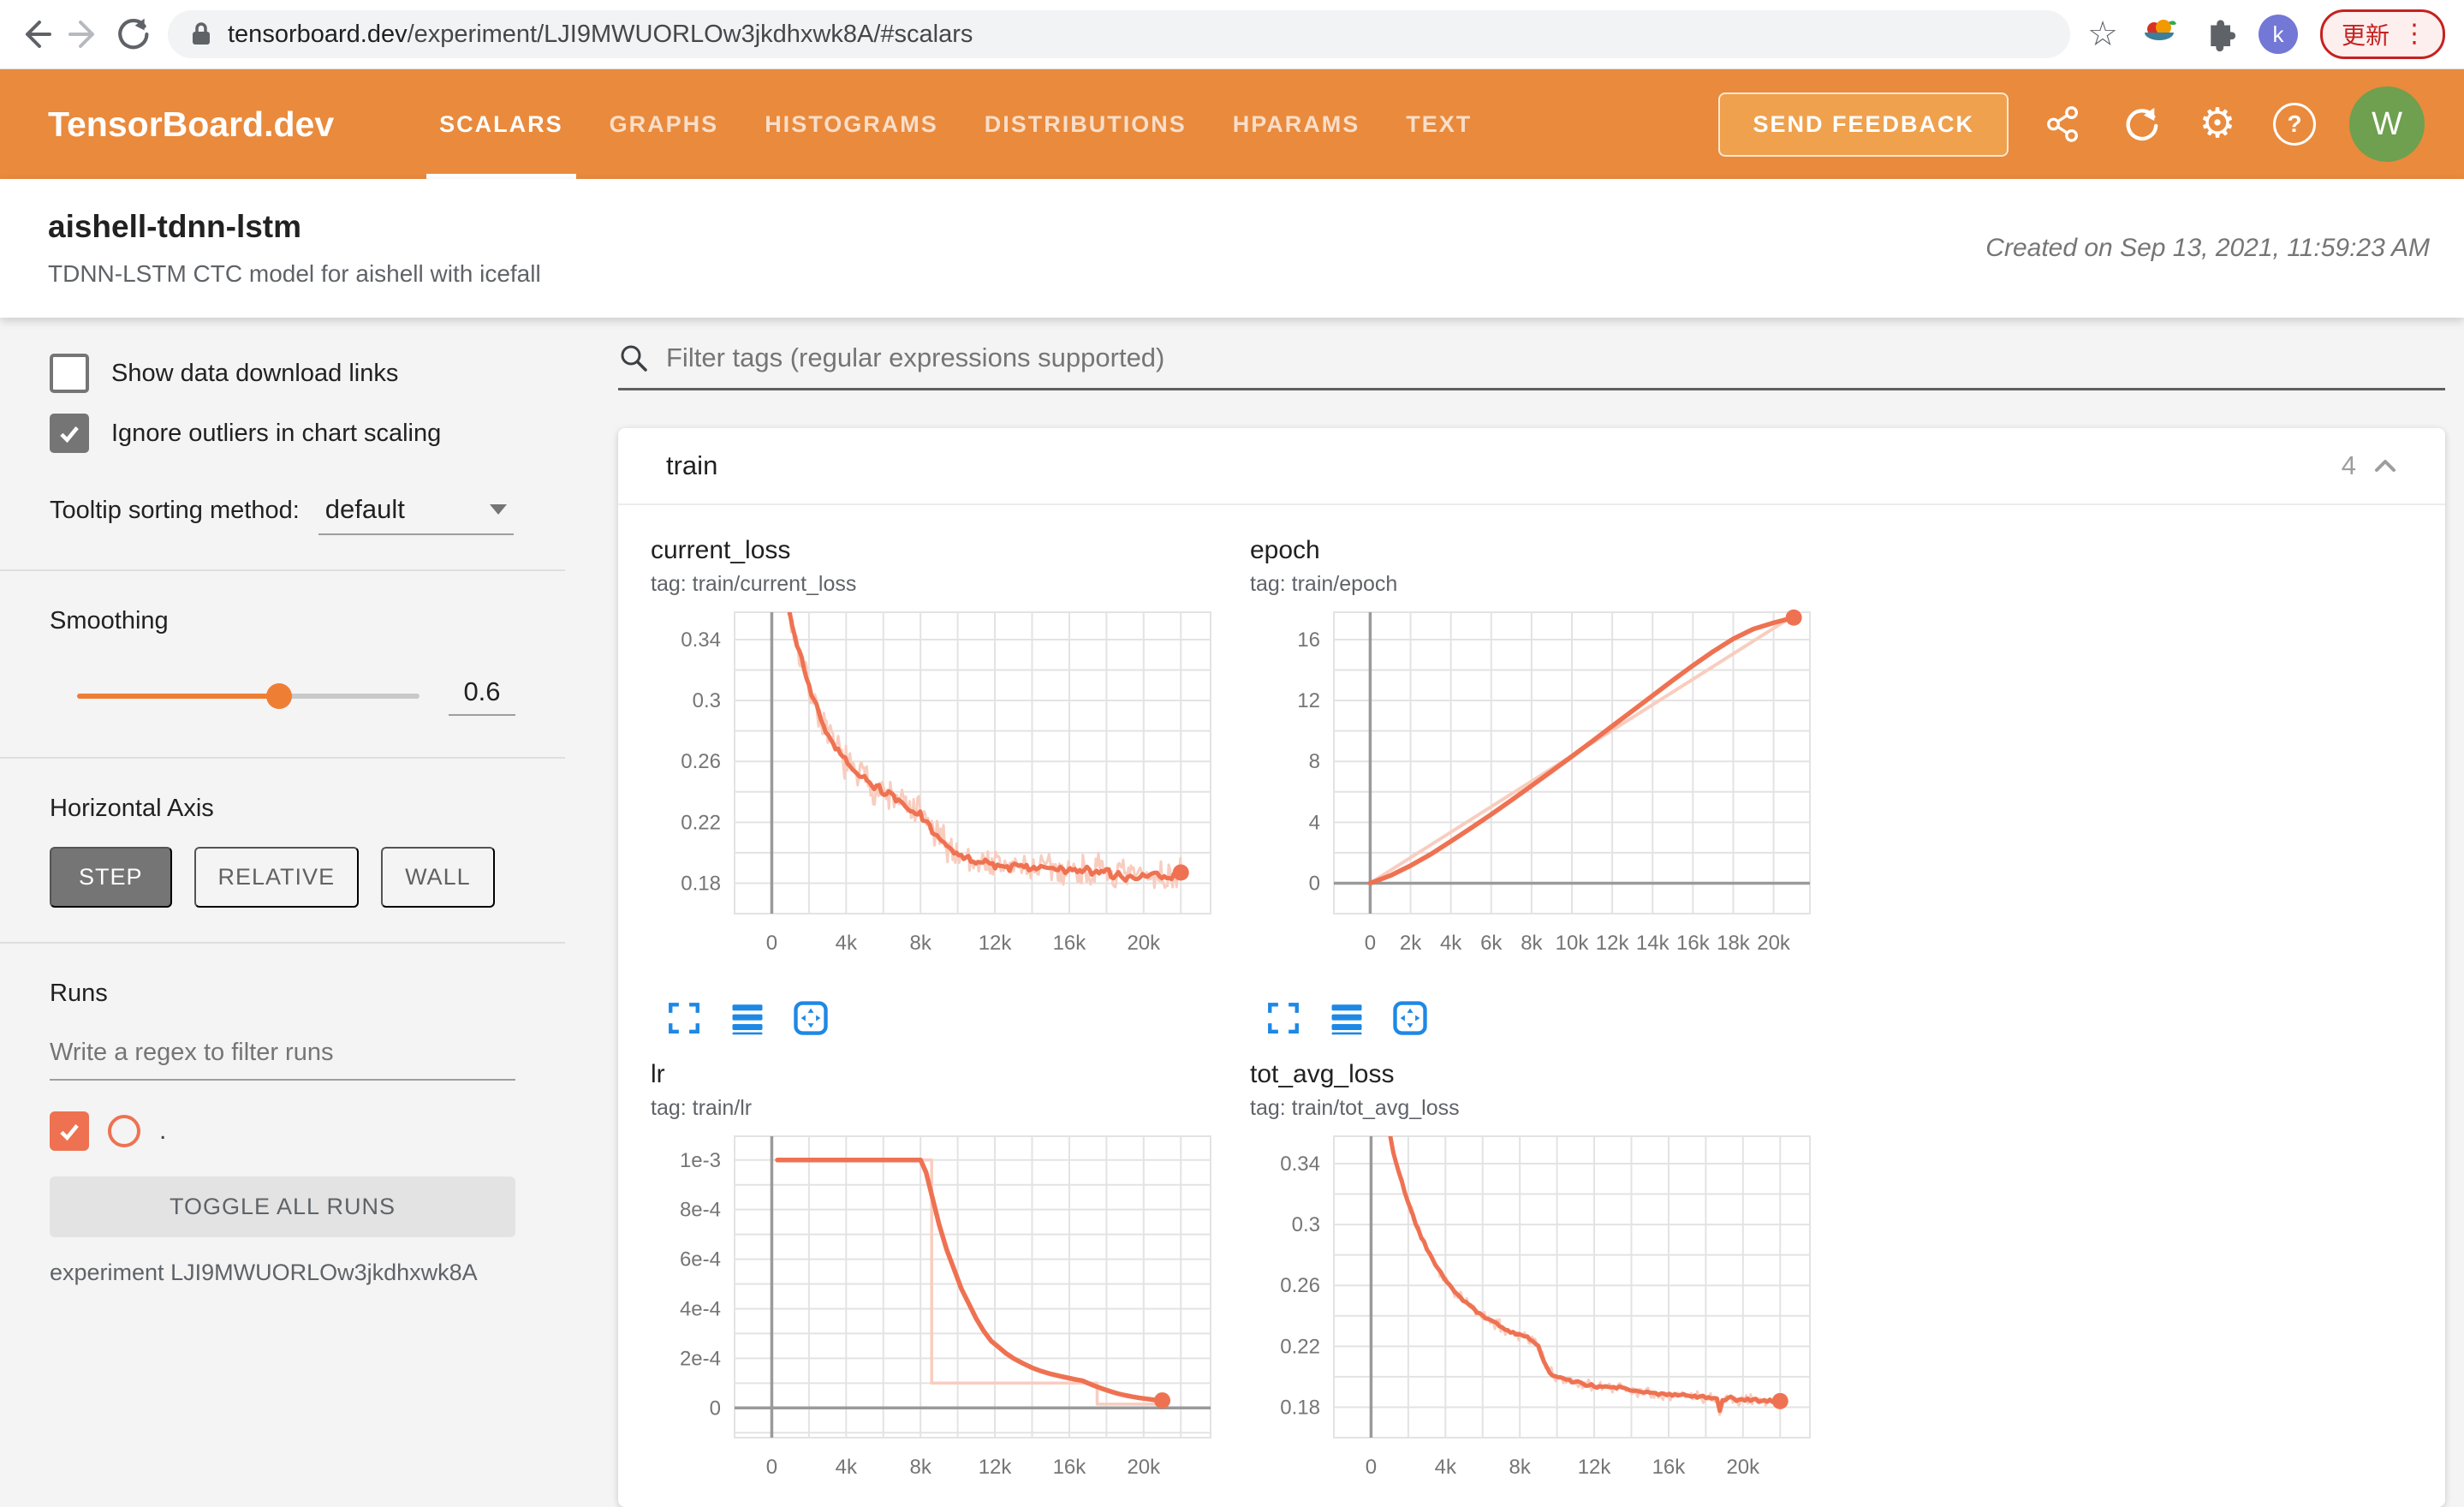  Describe the element at coordinates (1573, 943) in the screenshot. I see `svg-text: 10k` at that location.